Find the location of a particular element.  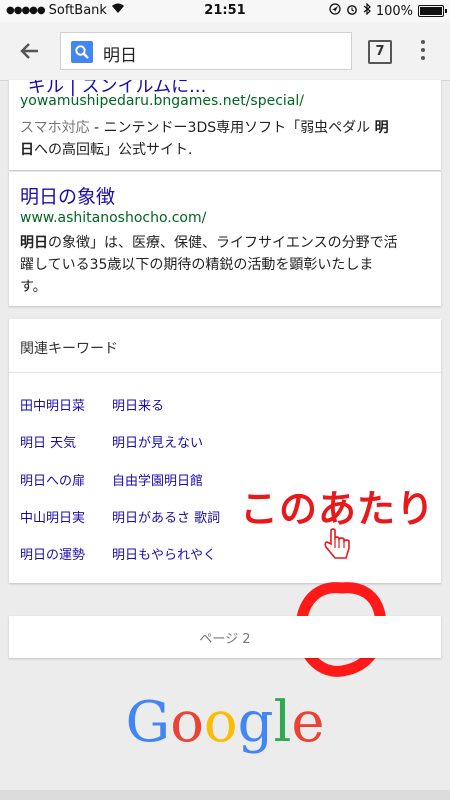

next-page-button: ページ 2 is located at coordinates (225, 637).